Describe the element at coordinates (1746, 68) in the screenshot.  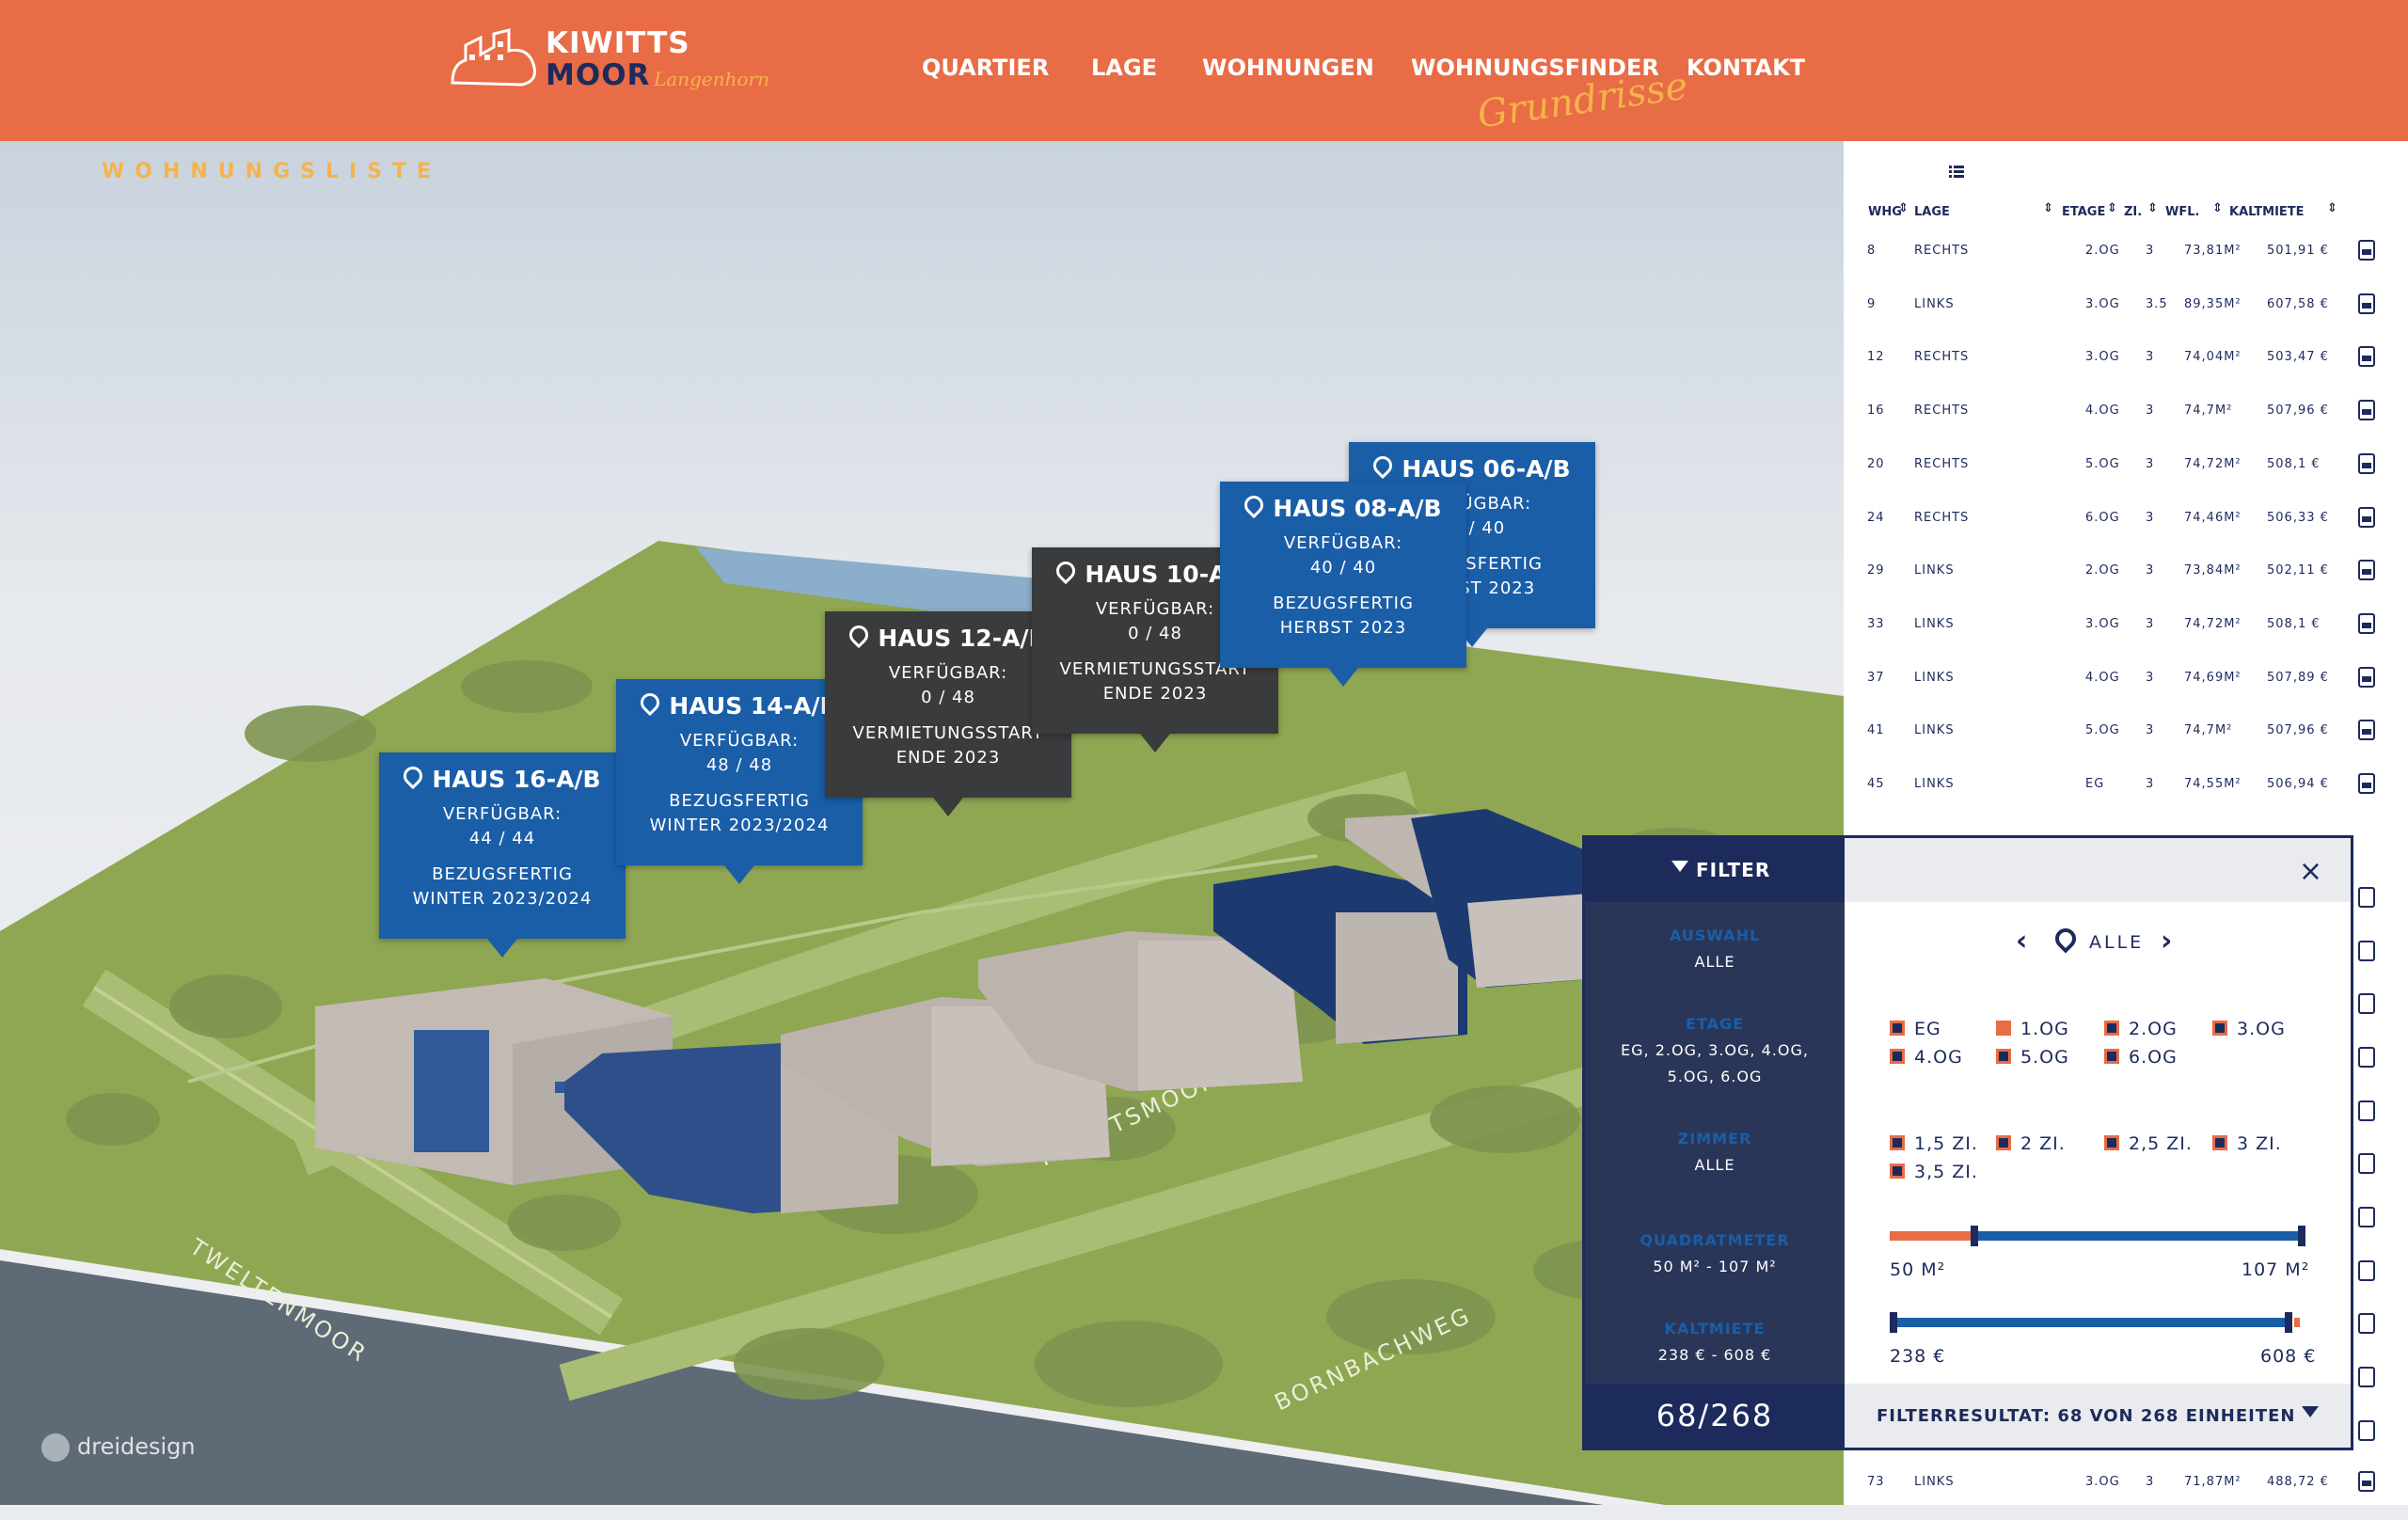
I see `nav-kontakt: KONTAKT` at that location.